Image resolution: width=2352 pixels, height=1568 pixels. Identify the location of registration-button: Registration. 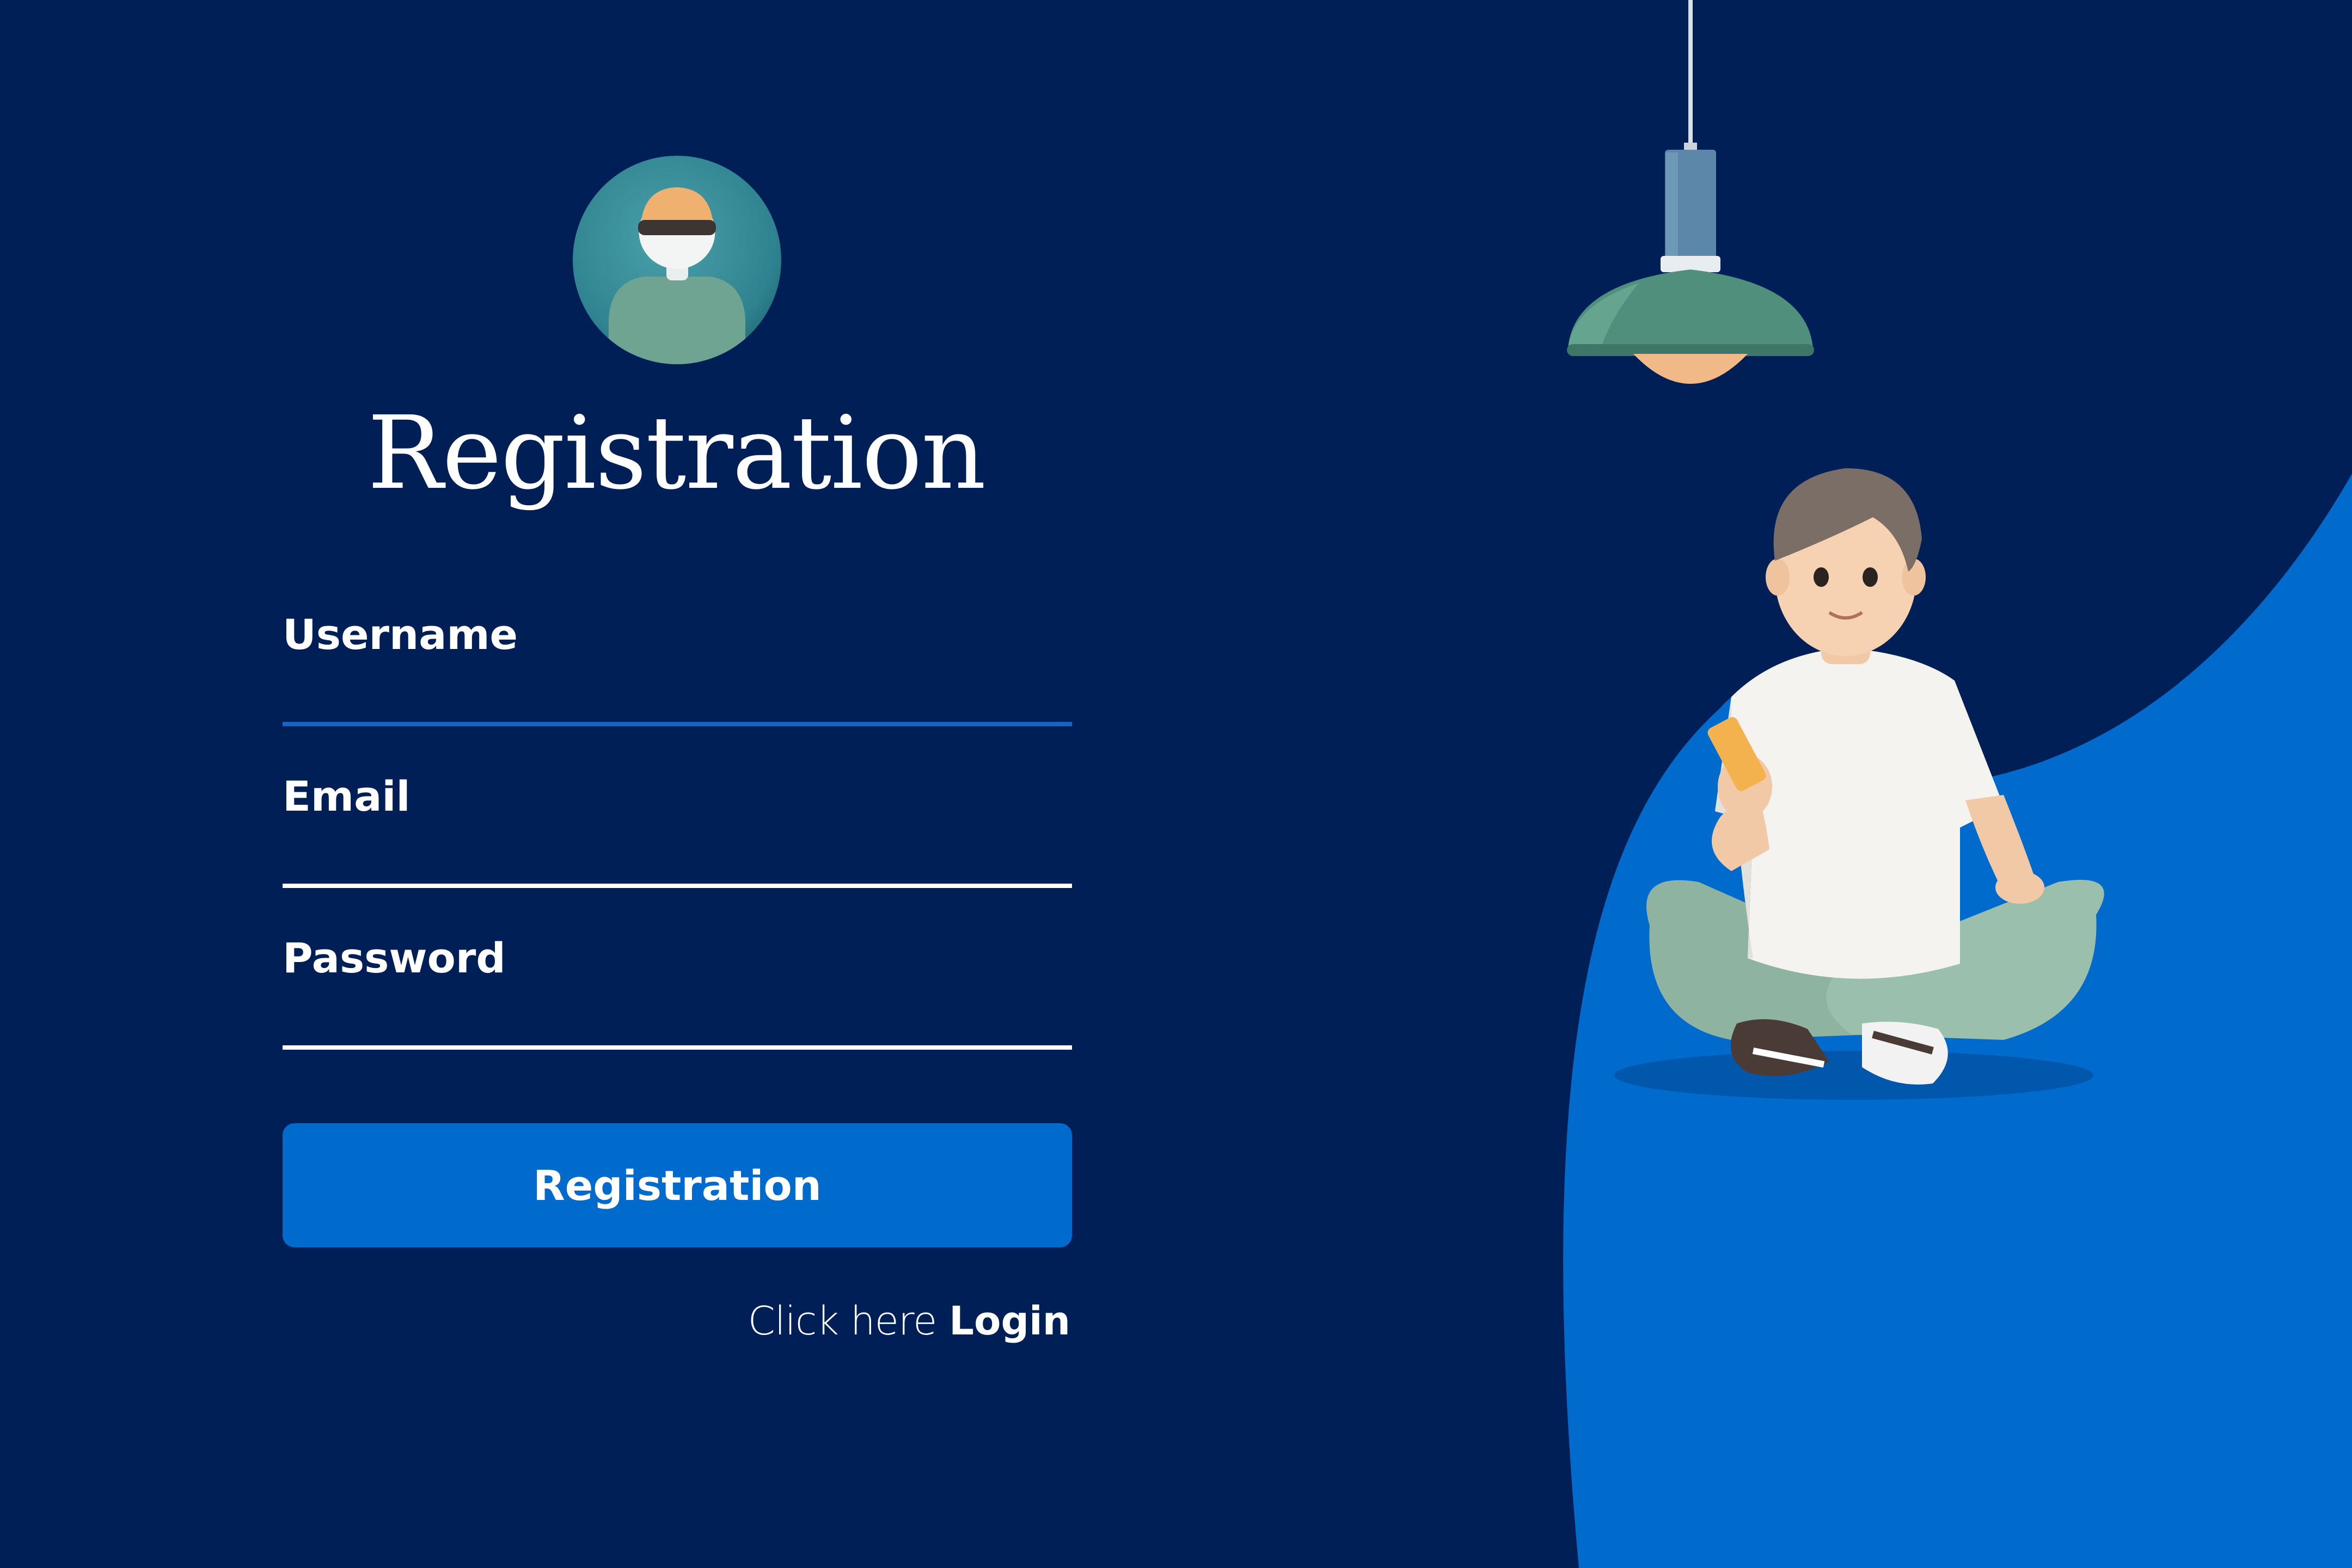
(677, 1185).